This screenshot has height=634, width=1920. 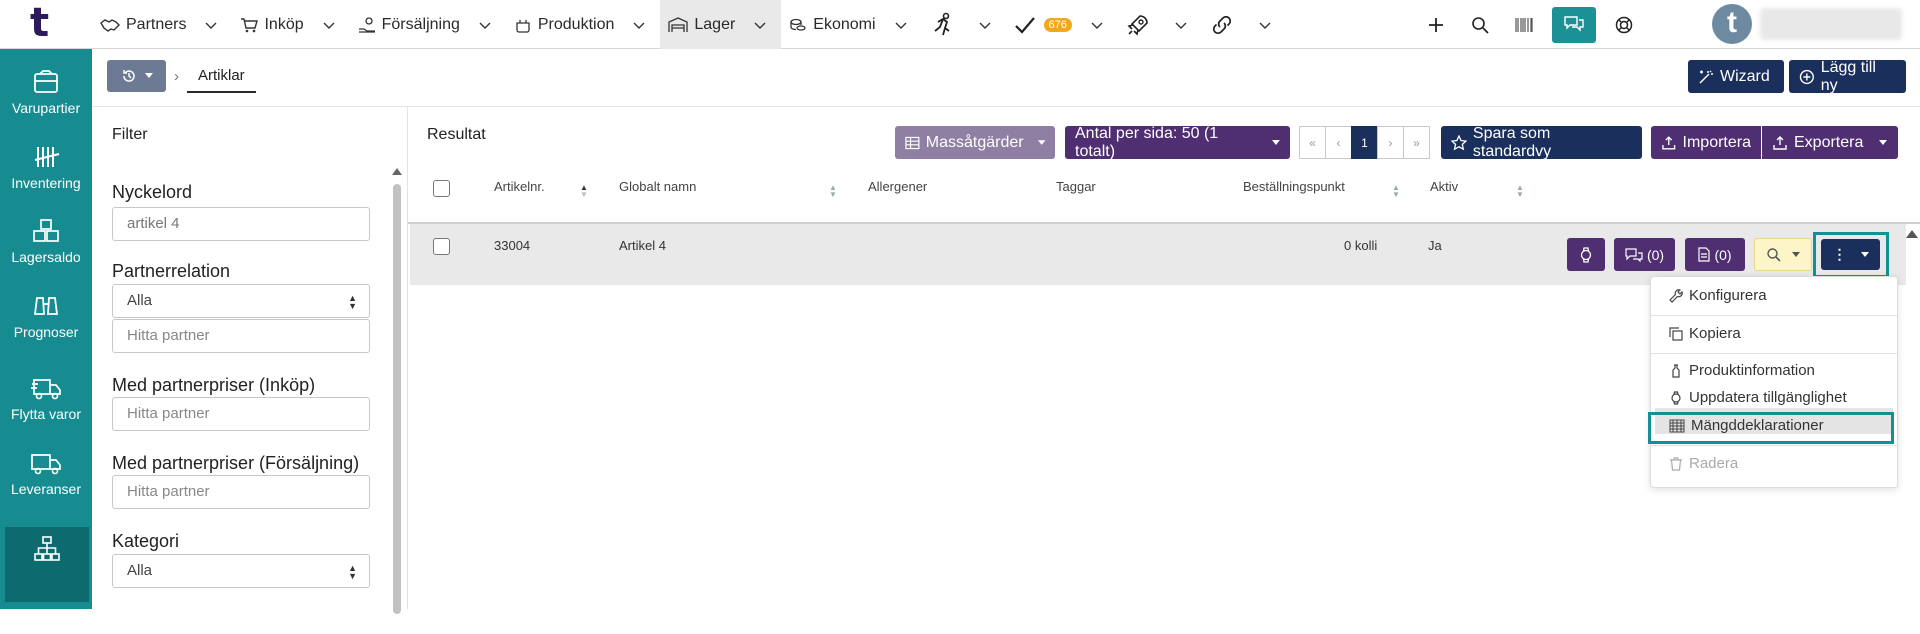 What do you see at coordinates (642, 245) in the screenshot?
I see `cell-name: Artikel 4` at bounding box center [642, 245].